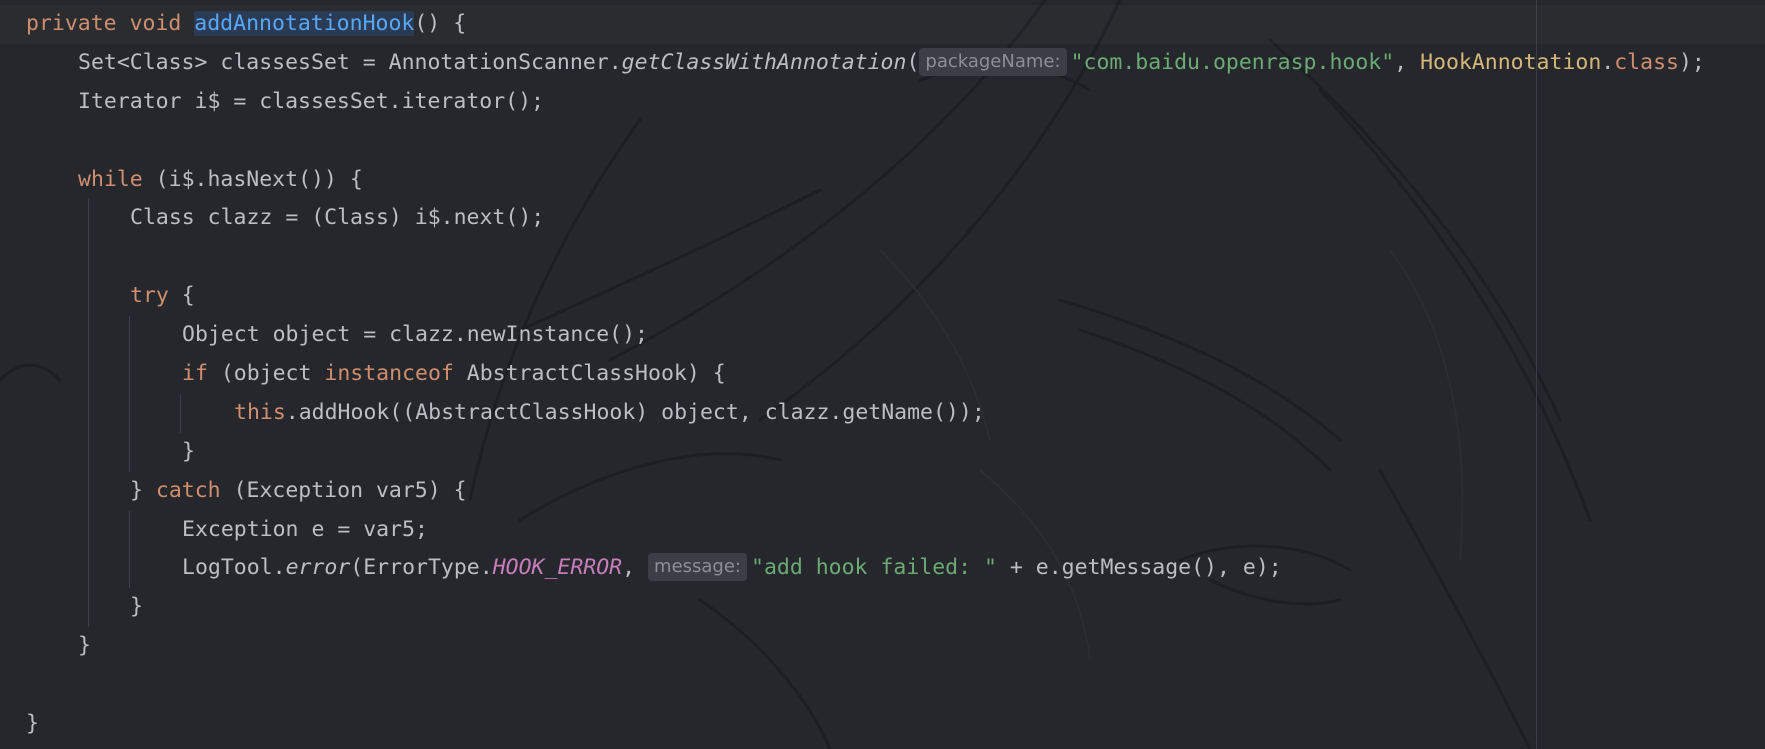  I want to click on keyword-private: private, so click(71, 23).